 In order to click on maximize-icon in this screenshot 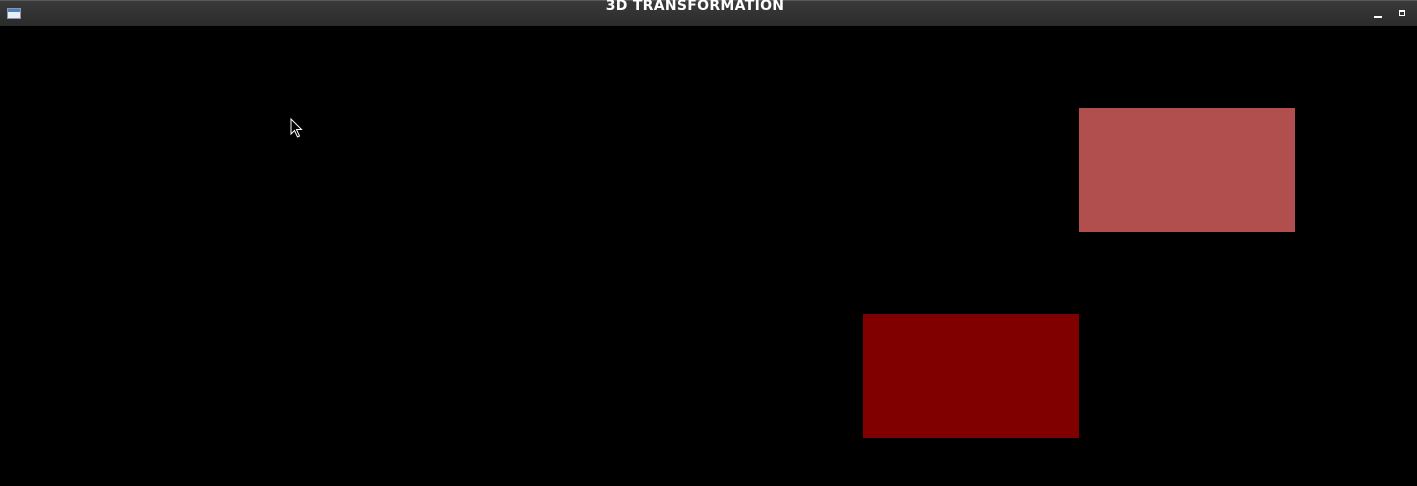, I will do `click(1402, 13)`.